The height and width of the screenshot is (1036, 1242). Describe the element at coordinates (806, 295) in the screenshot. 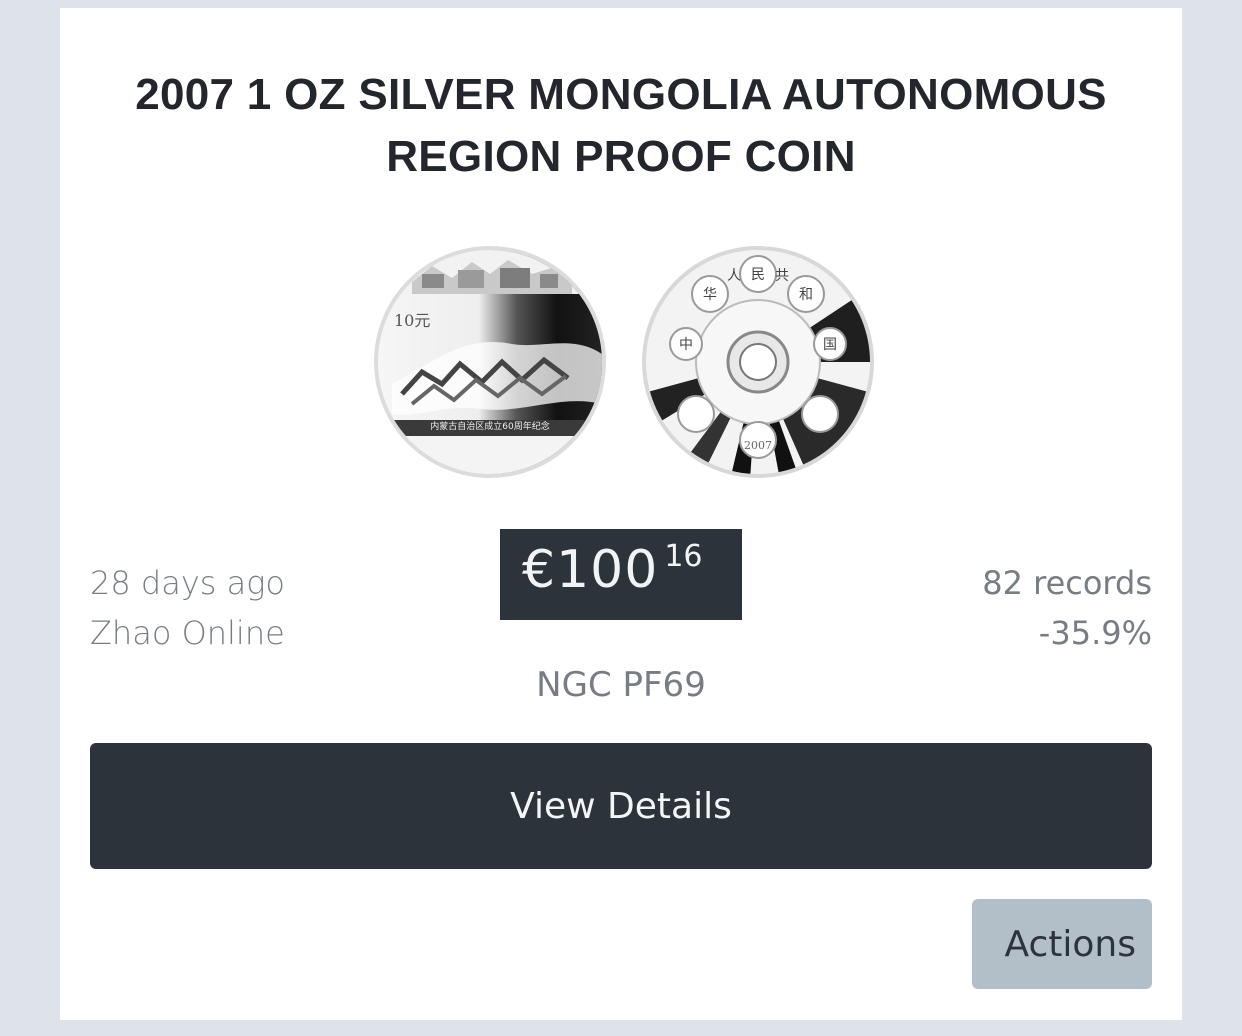

I see `svg-text: 和` at that location.